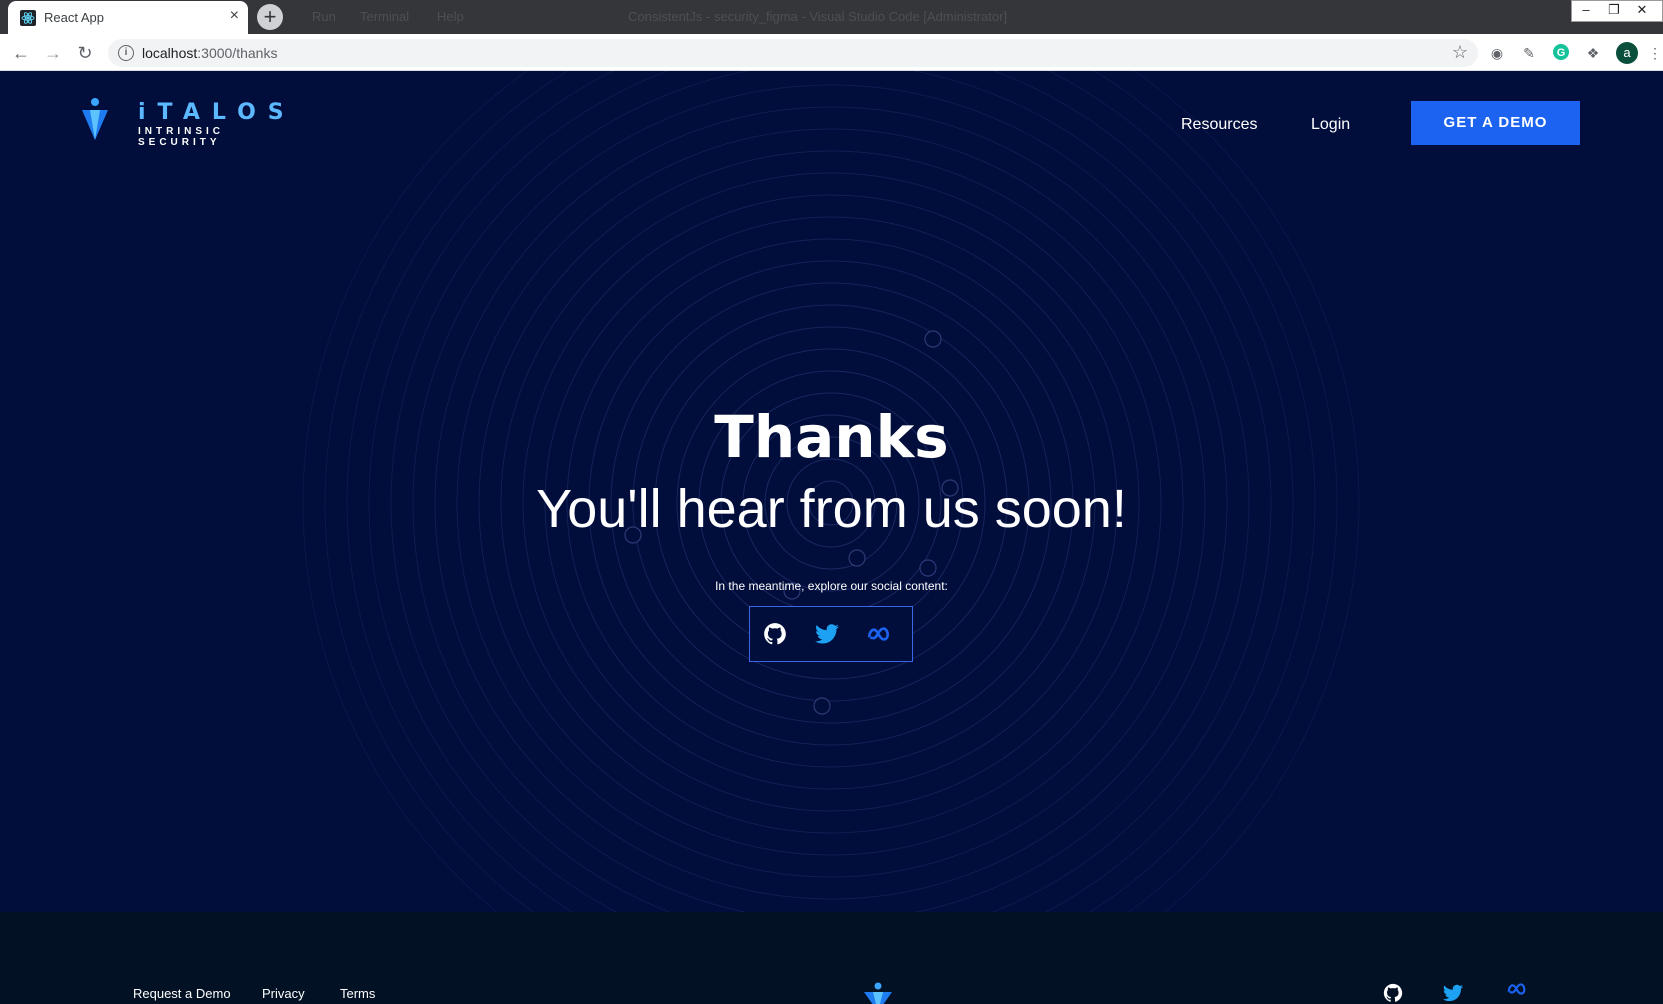 The image size is (1663, 1004). I want to click on forward-icon: →, so click(53, 53).